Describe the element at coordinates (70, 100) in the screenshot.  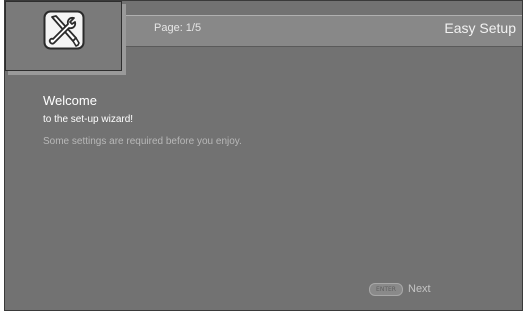
I see `welcome-title: Welcome` at that location.